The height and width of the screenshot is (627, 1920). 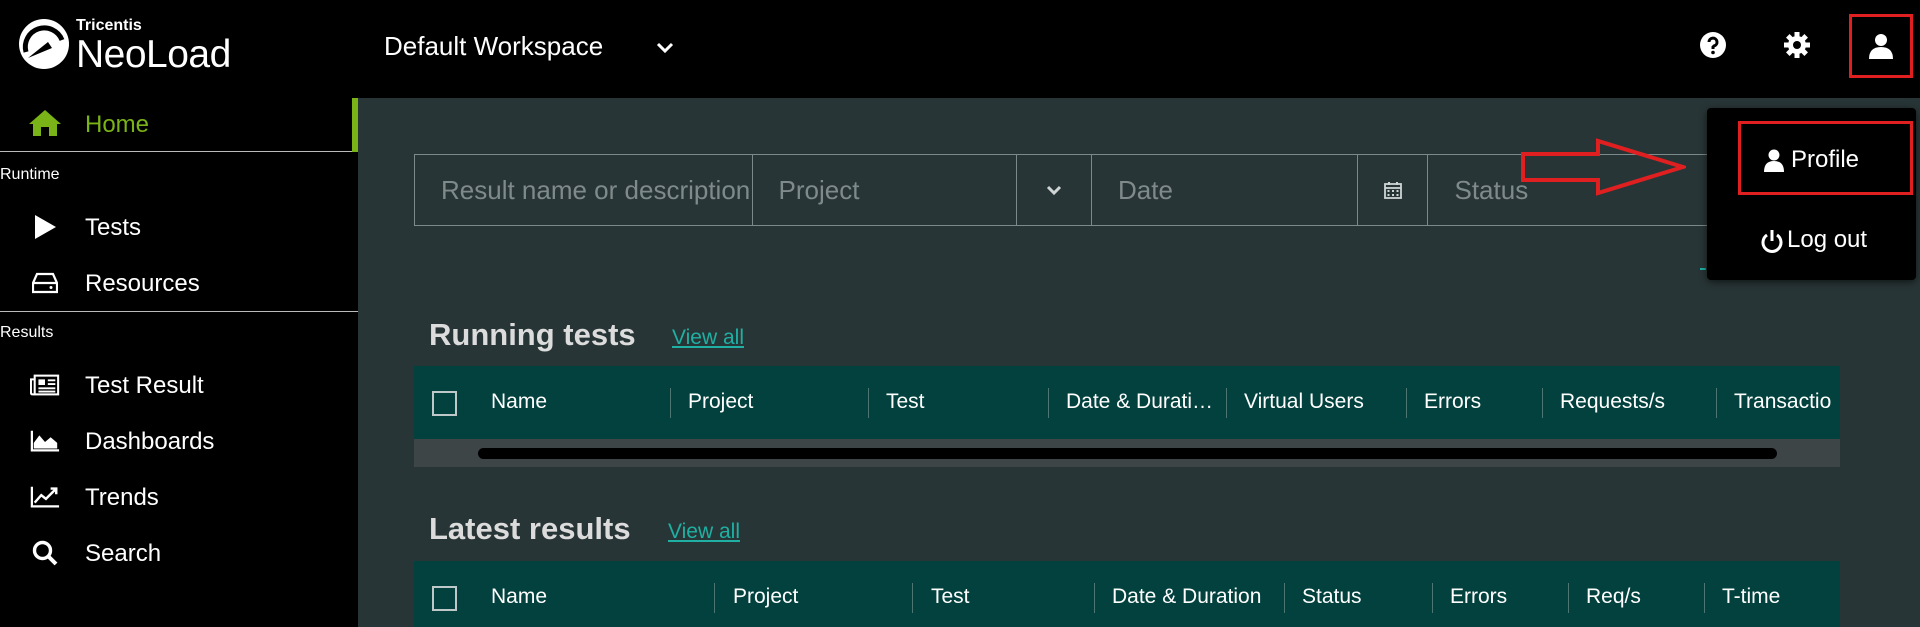 I want to click on help-icon, so click(x=1713, y=45).